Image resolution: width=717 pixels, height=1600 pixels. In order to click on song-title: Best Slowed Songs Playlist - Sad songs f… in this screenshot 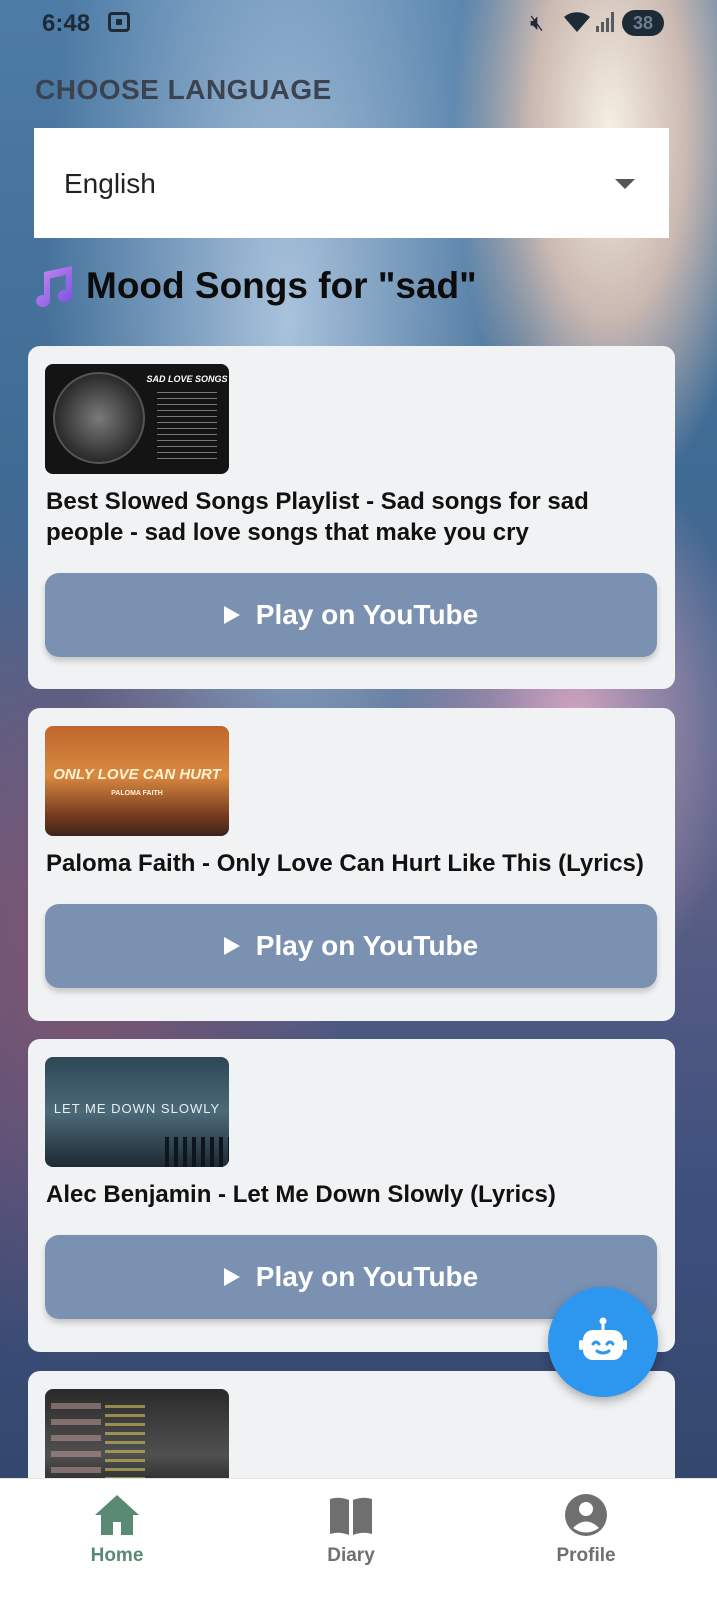, I will do `click(317, 517)`.